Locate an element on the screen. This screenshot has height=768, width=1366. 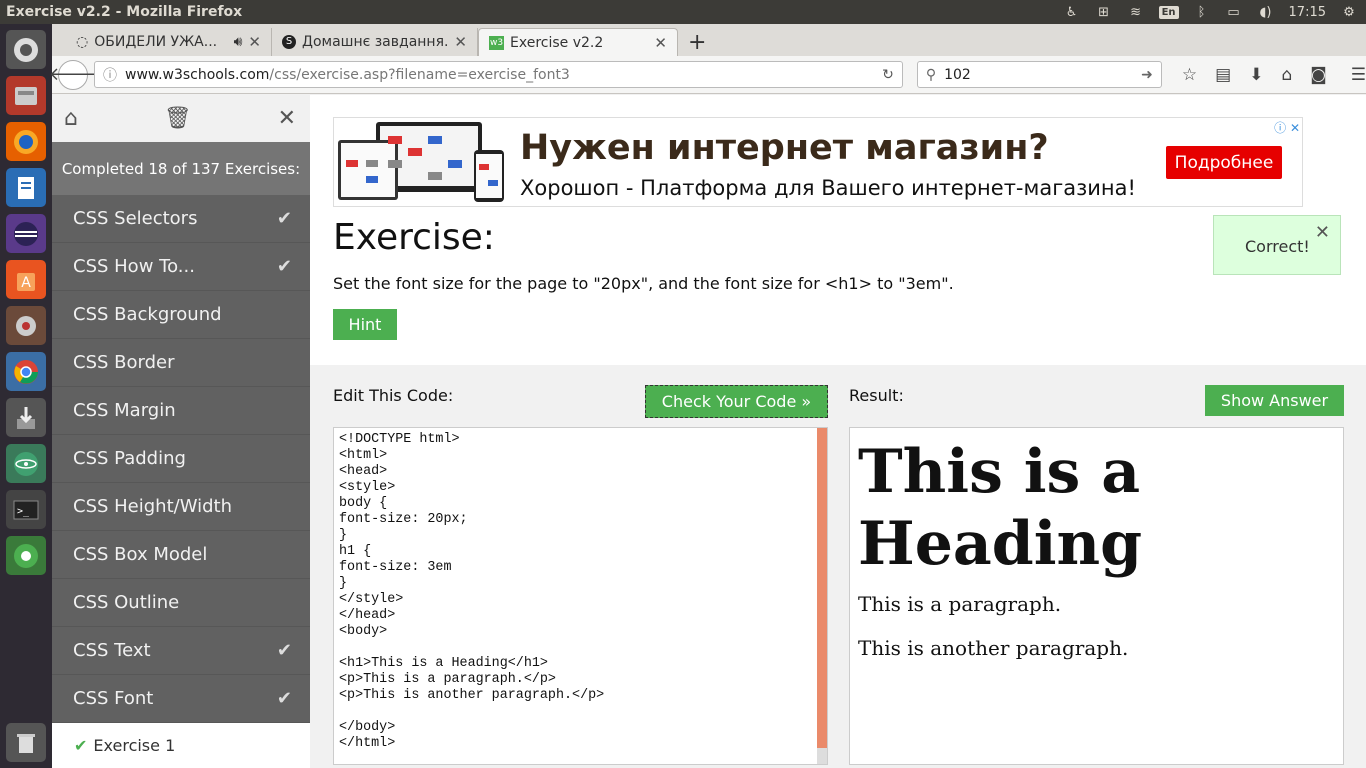
sidebar-item-selectors: CSS Selectors ✔ is located at coordinates (181, 219).